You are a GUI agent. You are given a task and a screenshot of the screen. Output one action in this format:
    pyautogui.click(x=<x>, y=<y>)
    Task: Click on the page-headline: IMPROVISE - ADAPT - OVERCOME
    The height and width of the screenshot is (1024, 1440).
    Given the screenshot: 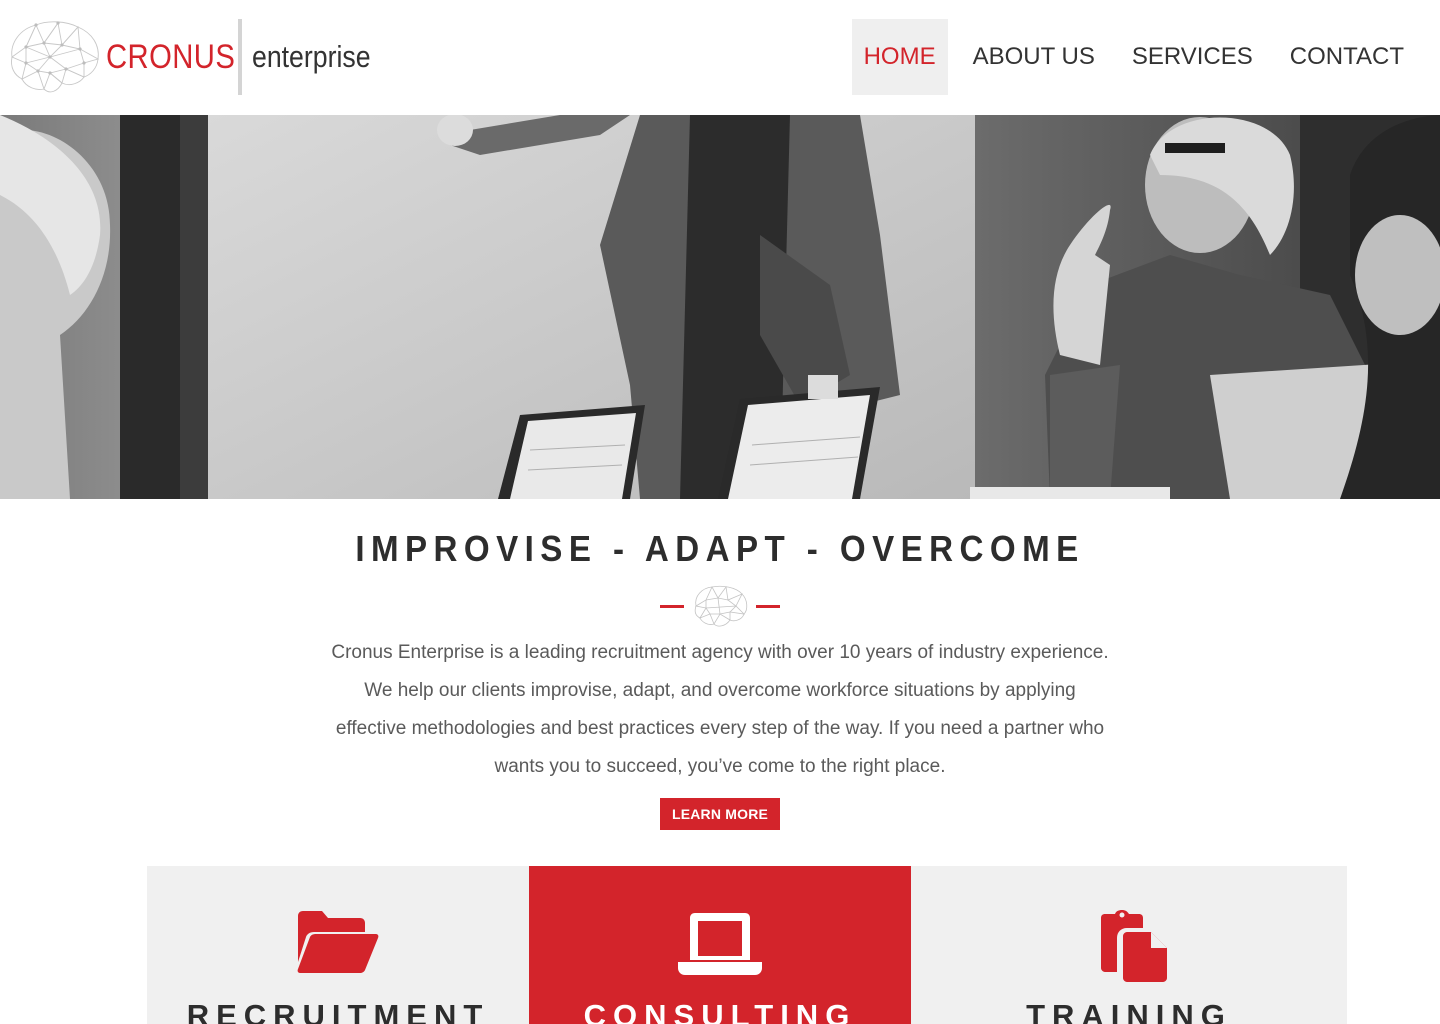 What is the action you would take?
    pyautogui.click(x=720, y=548)
    